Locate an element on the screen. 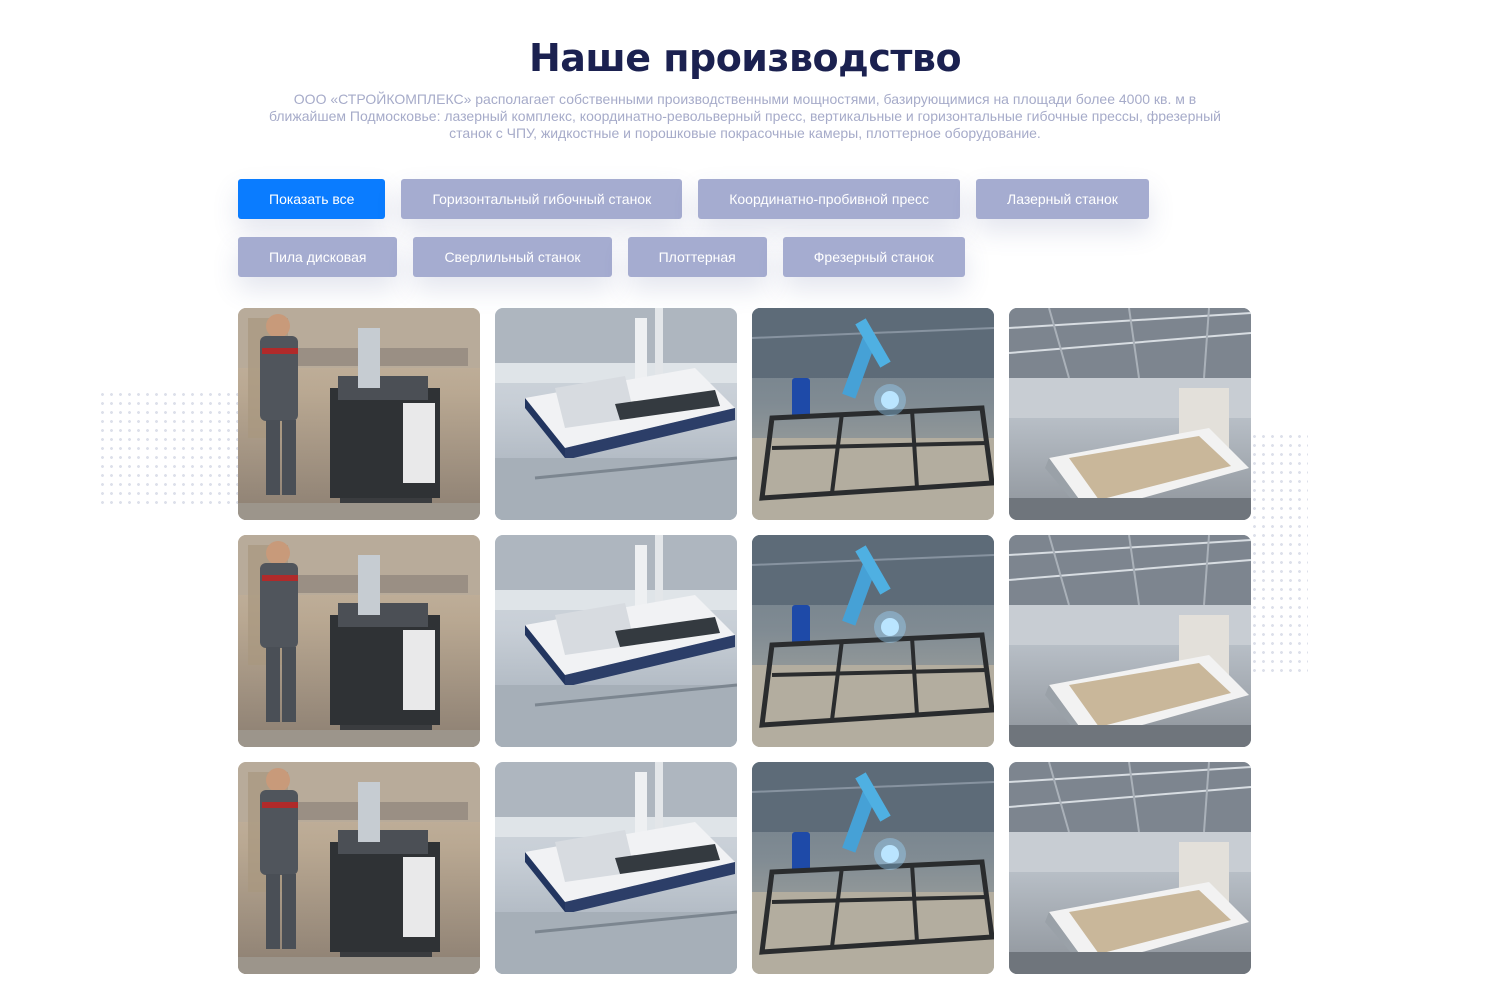 This screenshot has width=1490, height=983. filter-circular-saw-button: Пила дисковая is located at coordinates (318, 257).